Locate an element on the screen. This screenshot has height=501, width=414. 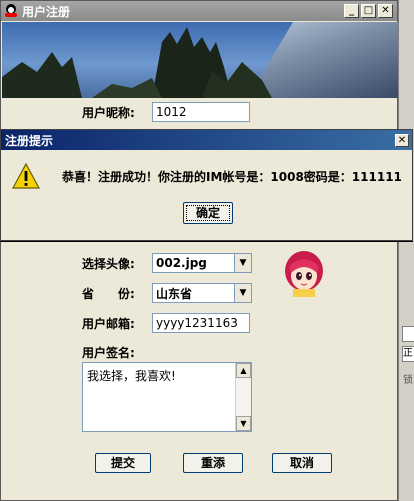
email-input: yyyy1231163 is located at coordinates (201, 323).